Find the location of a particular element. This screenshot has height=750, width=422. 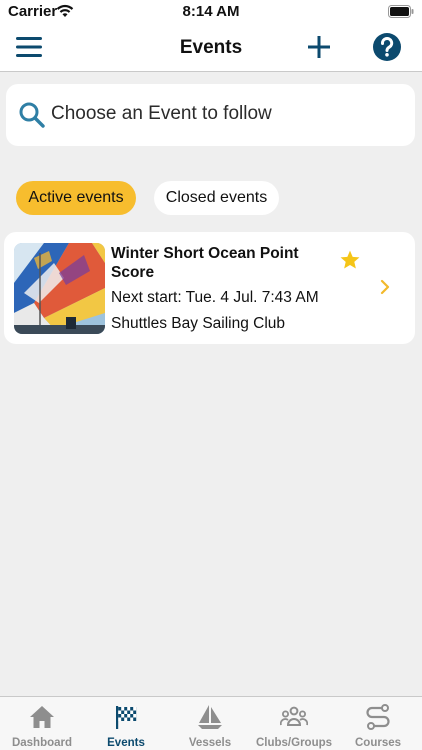

event-club: Shuttles Bay Sailing Club is located at coordinates (198, 323).